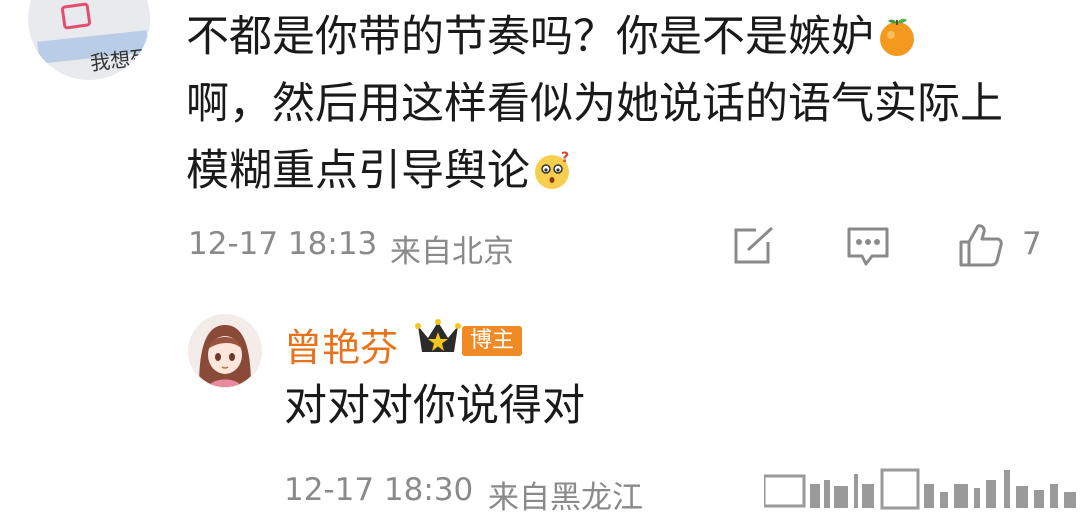  What do you see at coordinates (434, 406) in the screenshot?
I see `reply-text: 对对对你说得对` at bounding box center [434, 406].